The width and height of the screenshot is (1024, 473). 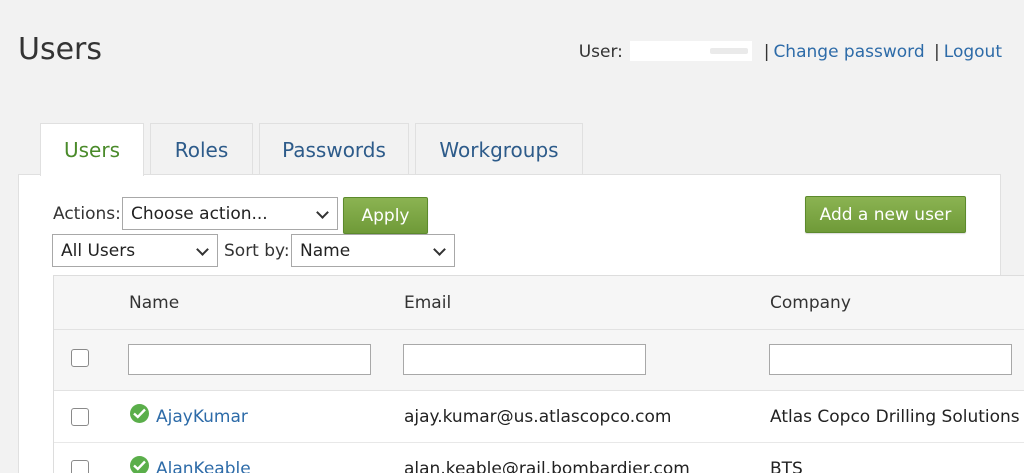 I want to click on tab-label: Roles, so click(x=201, y=149).